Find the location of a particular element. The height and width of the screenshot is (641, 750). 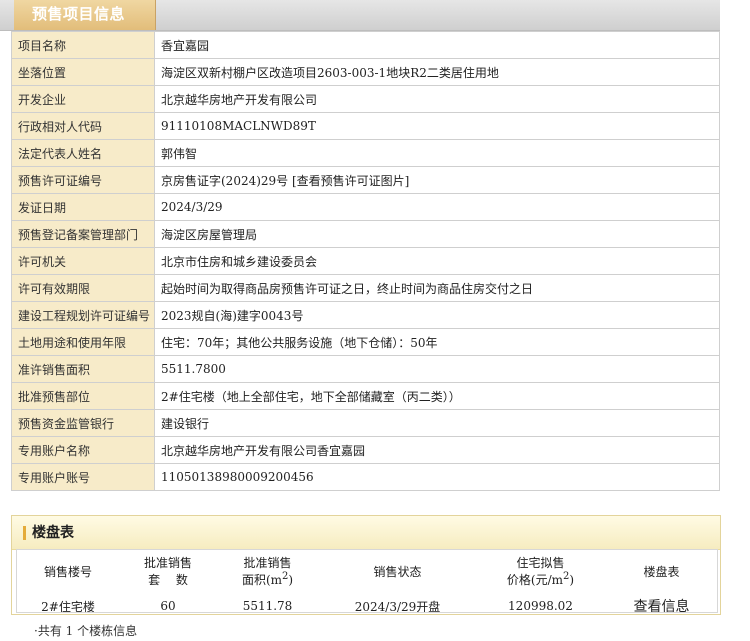

info-row-label: 项目名称 is located at coordinates (83, 45).